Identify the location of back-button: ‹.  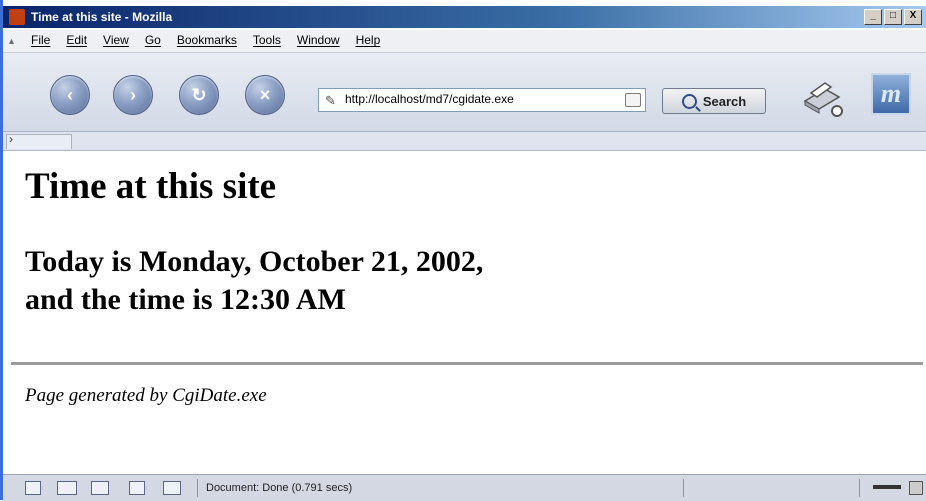
(70, 95).